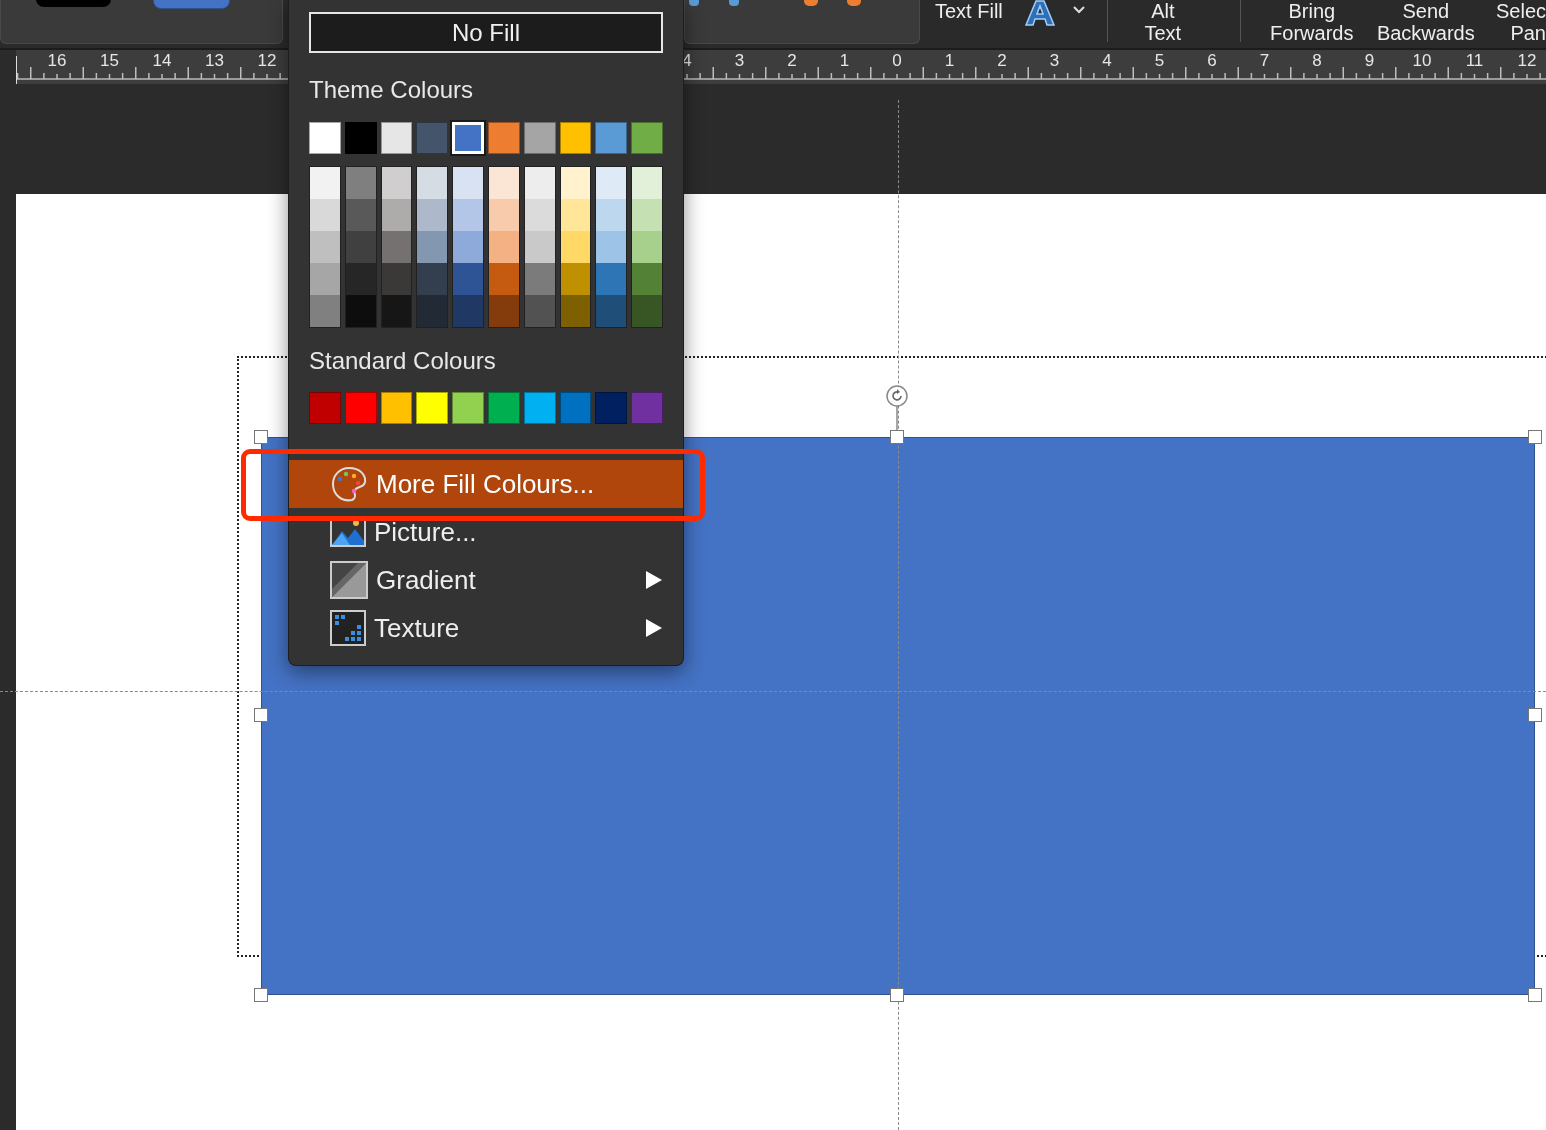 Image resolution: width=1546 pixels, height=1130 pixels. Describe the element at coordinates (1162, 22) in the screenshot. I see `toolbar-button: Alt Text` at that location.